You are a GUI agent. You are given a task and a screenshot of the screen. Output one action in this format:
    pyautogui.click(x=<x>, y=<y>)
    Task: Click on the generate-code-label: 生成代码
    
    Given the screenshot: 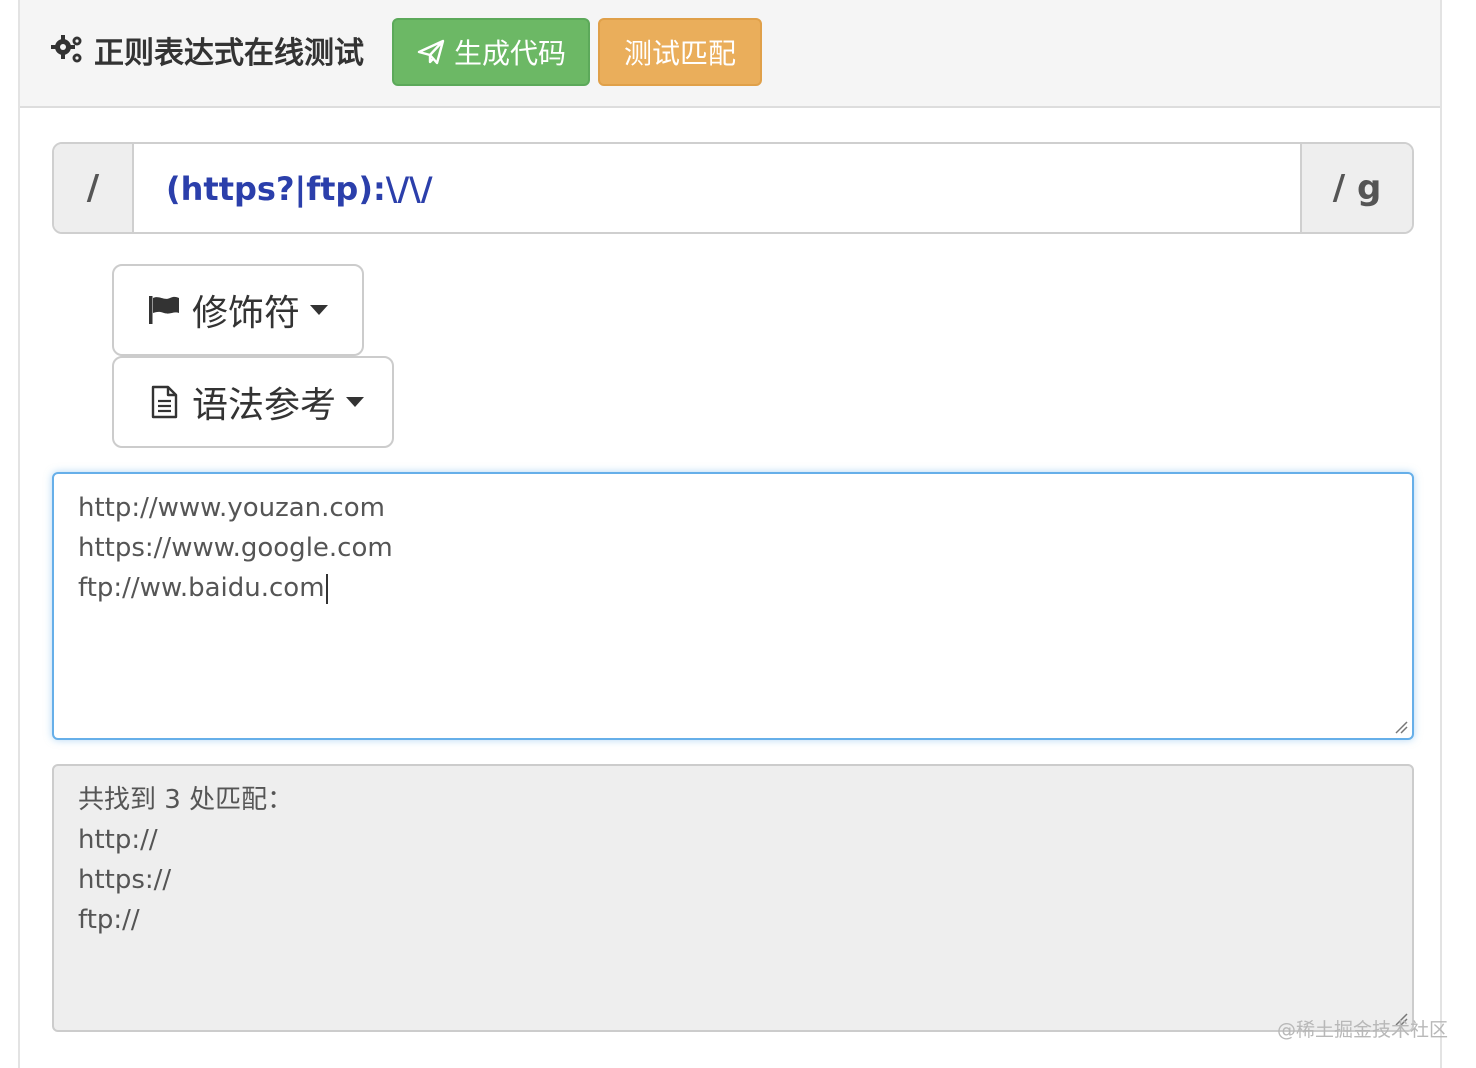 What is the action you would take?
    pyautogui.click(x=509, y=53)
    